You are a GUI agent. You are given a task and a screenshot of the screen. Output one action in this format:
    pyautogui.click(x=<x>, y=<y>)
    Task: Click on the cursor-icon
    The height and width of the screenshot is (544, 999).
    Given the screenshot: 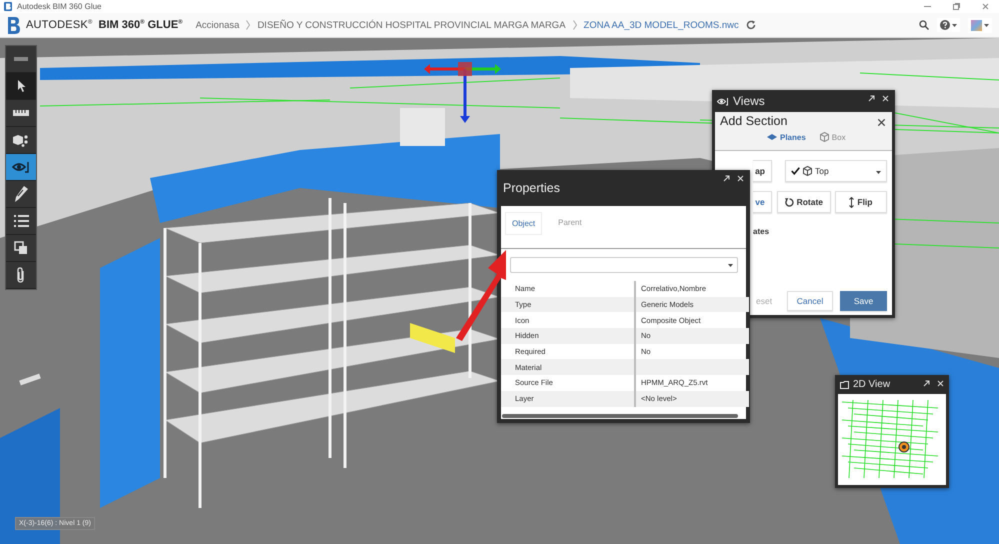 What is the action you would take?
    pyautogui.click(x=21, y=86)
    